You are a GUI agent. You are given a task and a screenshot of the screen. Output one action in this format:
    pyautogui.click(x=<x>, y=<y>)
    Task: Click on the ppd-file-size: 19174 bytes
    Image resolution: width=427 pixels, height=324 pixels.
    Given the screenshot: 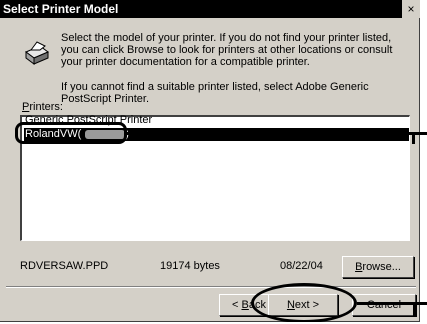 What is the action you would take?
    pyautogui.click(x=190, y=266)
    